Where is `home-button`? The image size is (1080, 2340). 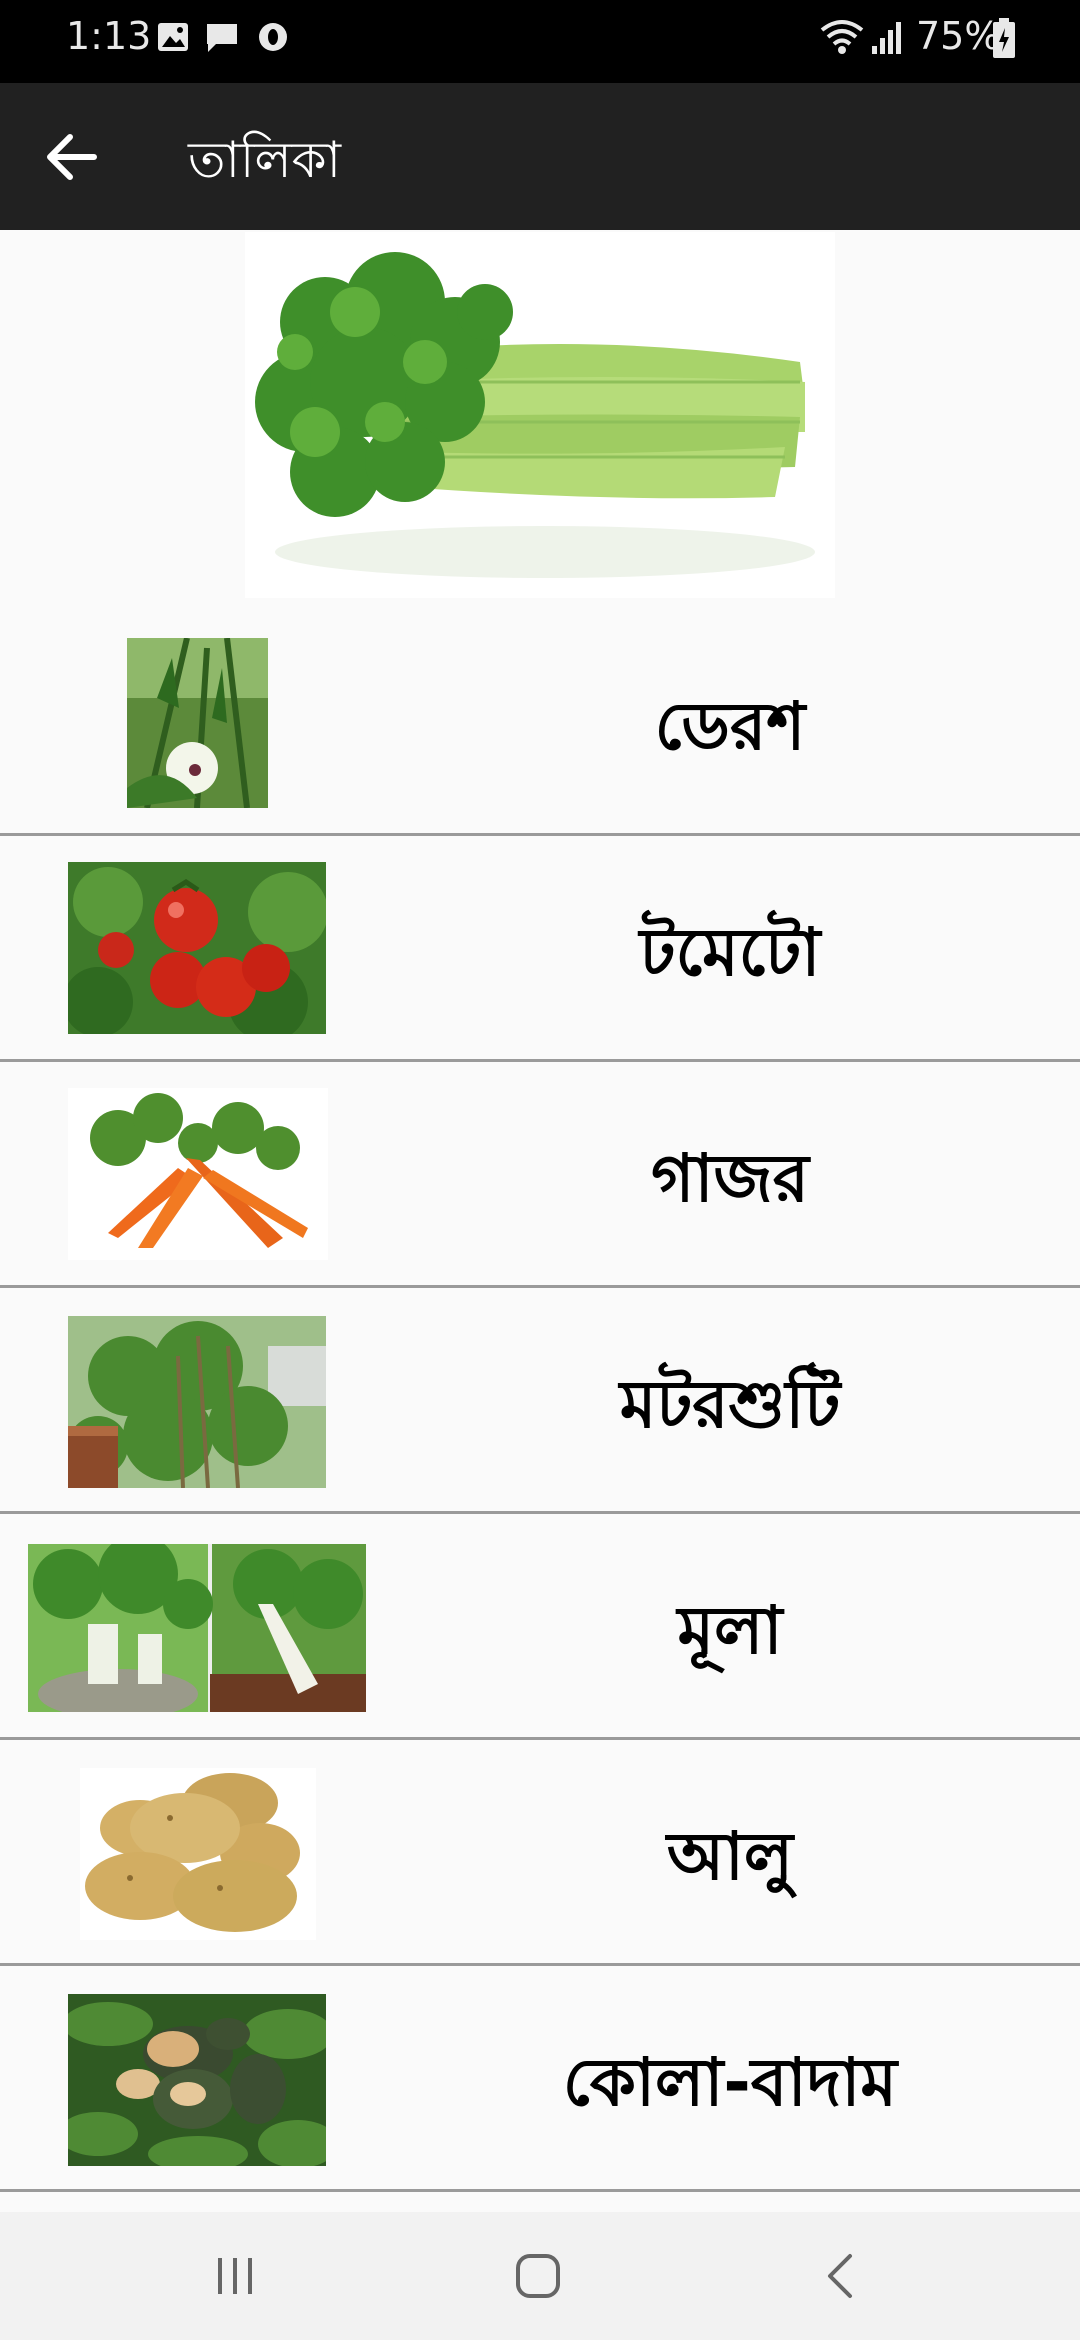
home-button is located at coordinates (538, 2276).